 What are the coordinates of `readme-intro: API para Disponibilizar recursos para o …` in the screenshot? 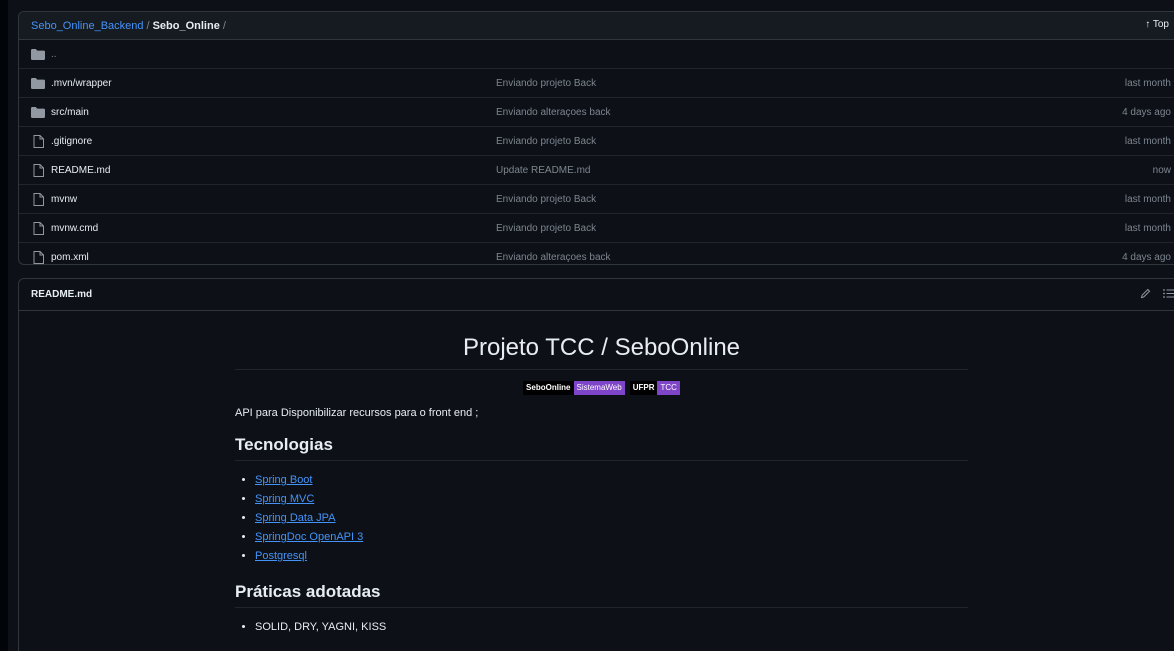 It's located at (357, 413).